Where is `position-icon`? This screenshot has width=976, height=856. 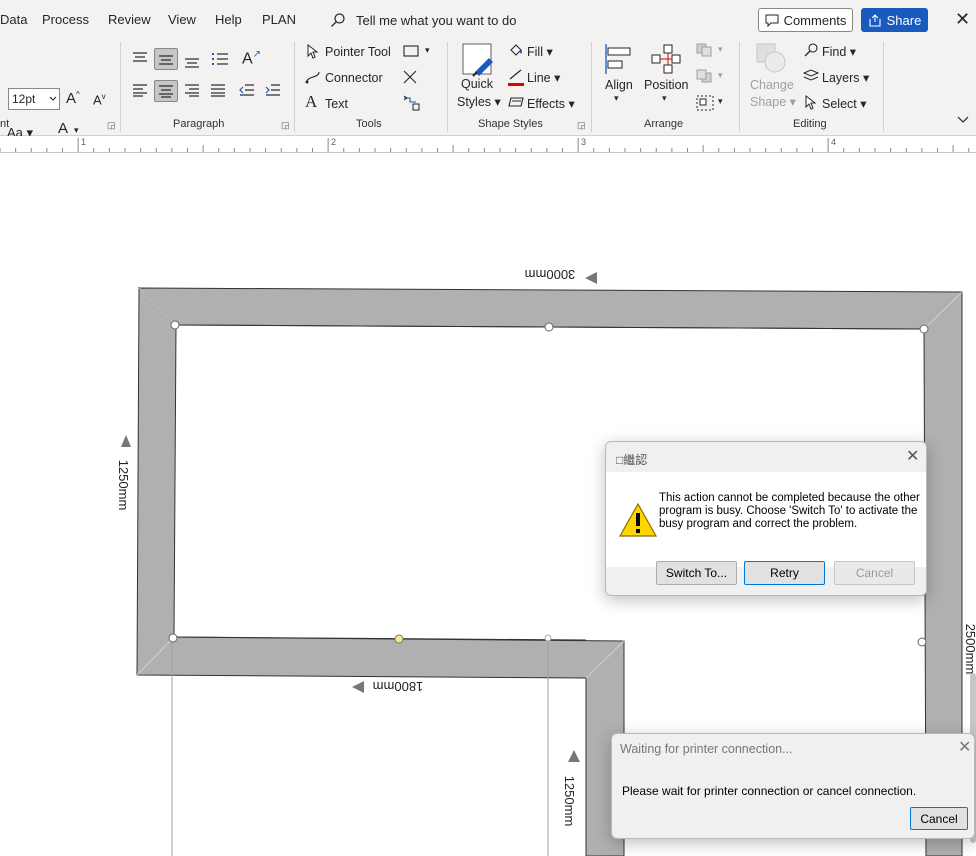 position-icon is located at coordinates (666, 59).